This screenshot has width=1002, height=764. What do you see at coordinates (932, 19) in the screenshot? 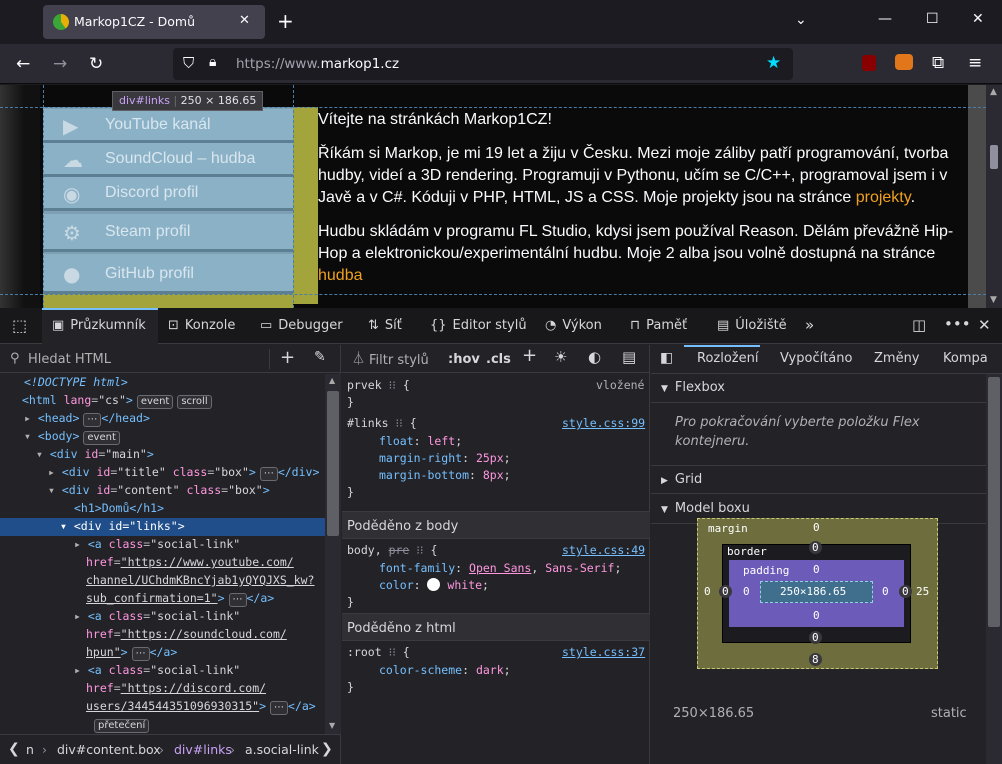
I see `maximize-icon: ☐` at bounding box center [932, 19].